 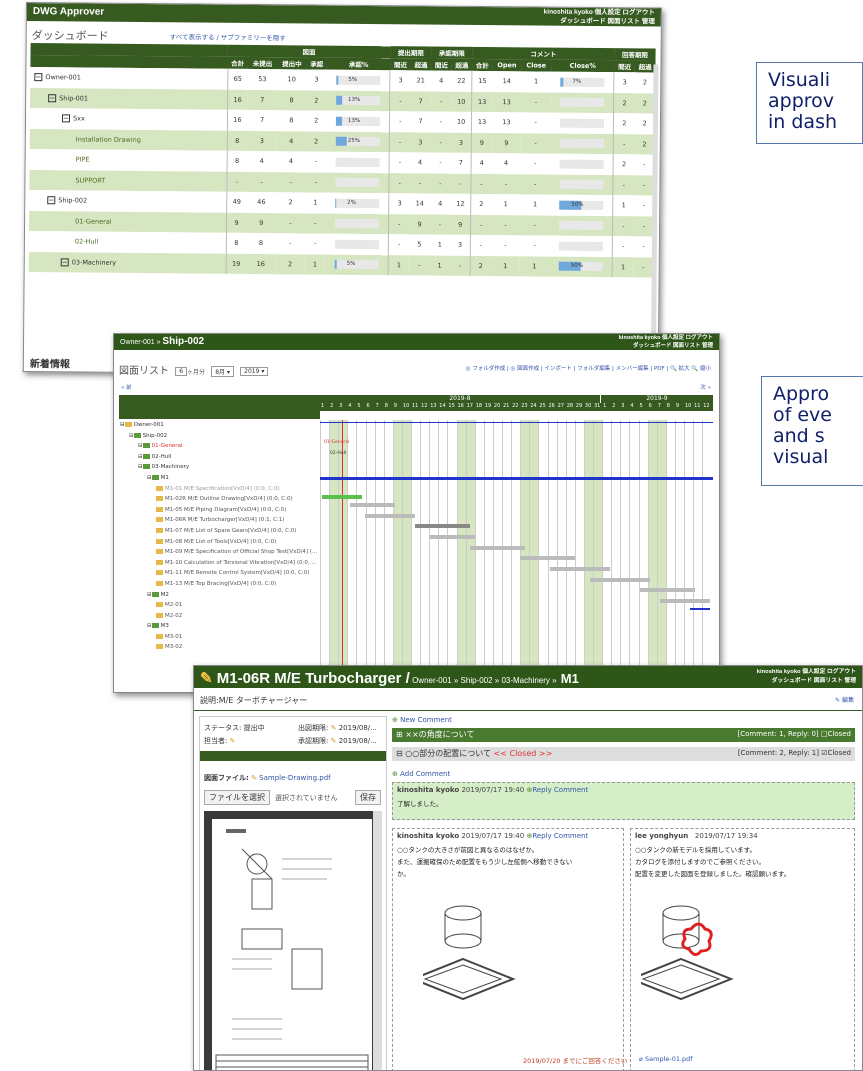 What do you see at coordinates (83, 160) in the screenshot?
I see `row-name: PIPE` at bounding box center [83, 160].